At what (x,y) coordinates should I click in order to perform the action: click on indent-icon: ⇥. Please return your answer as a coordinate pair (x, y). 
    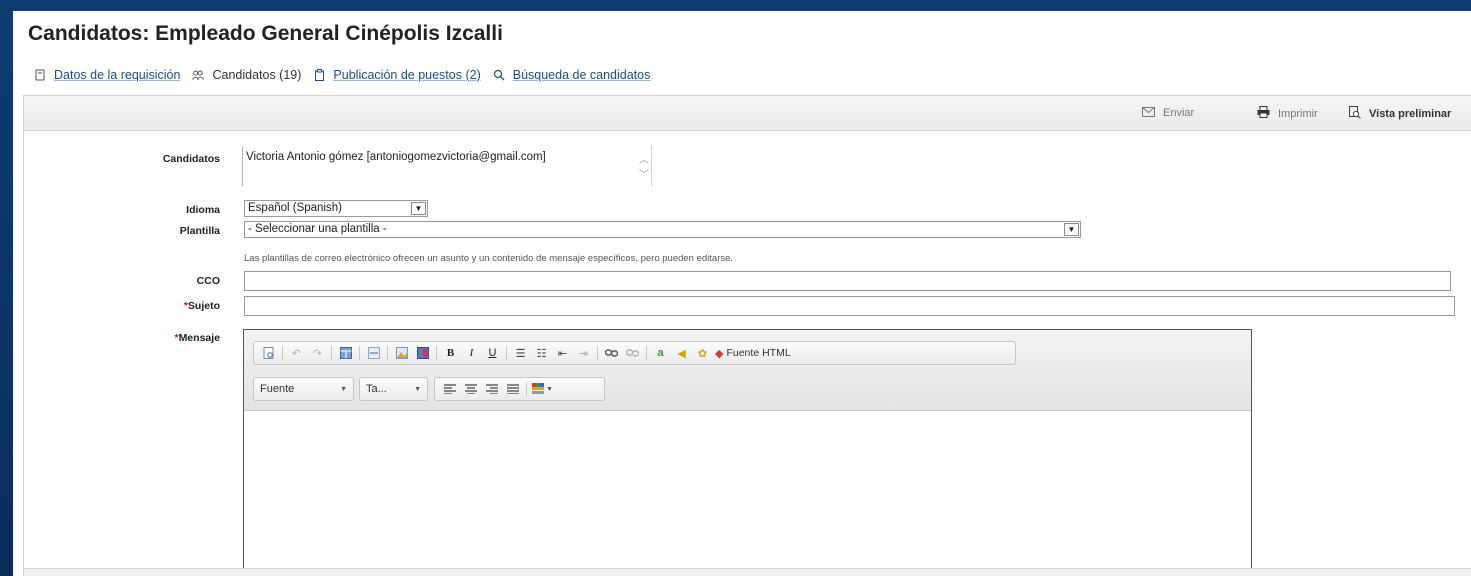
    Looking at the image, I should click on (583, 353).